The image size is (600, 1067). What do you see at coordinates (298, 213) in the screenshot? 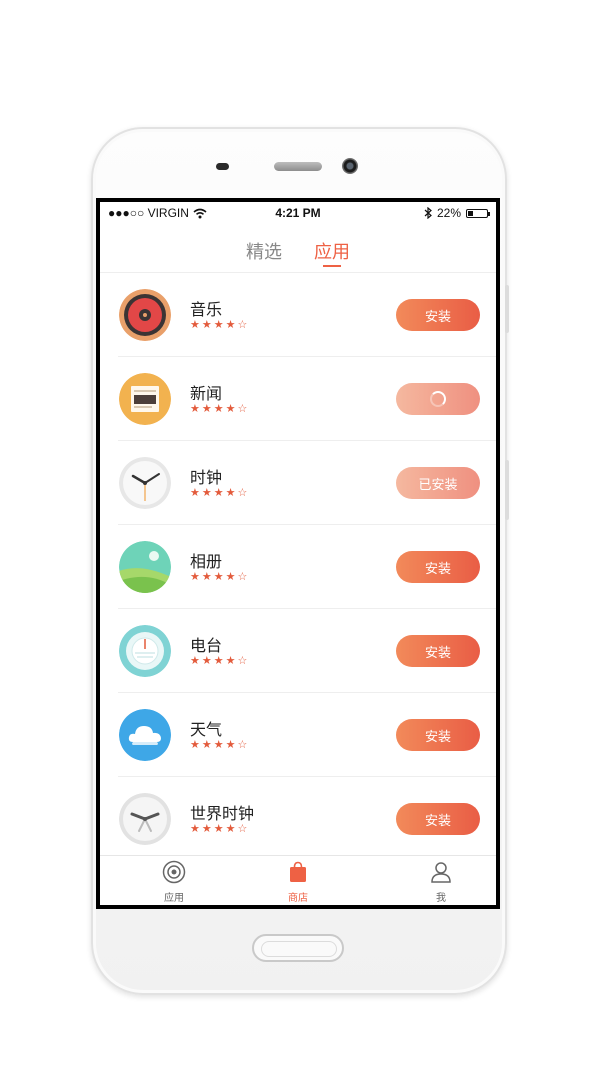
I see `status-bar: ●●●○○ VIRGIN 4:21 PM 22%` at bounding box center [298, 213].